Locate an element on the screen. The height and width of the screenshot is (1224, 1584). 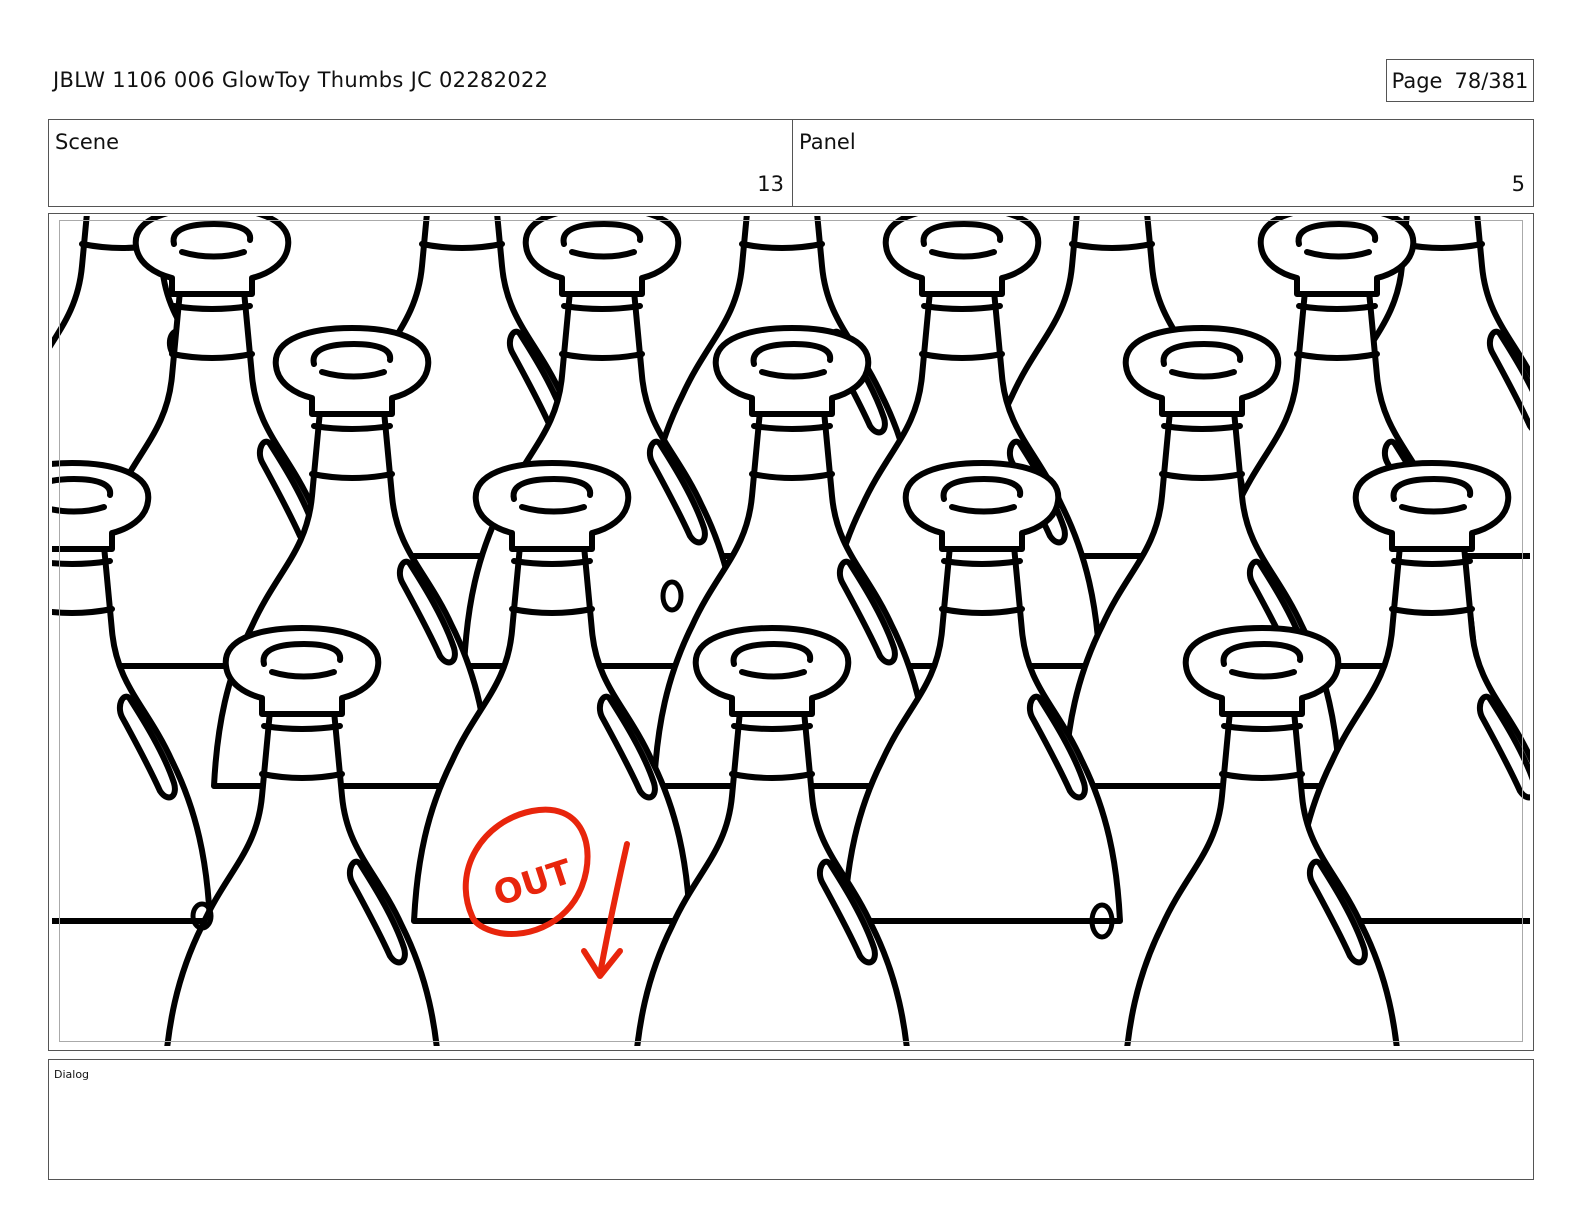
scene-panel-row: Scene 13 Panel 5 is located at coordinates (791, 163).